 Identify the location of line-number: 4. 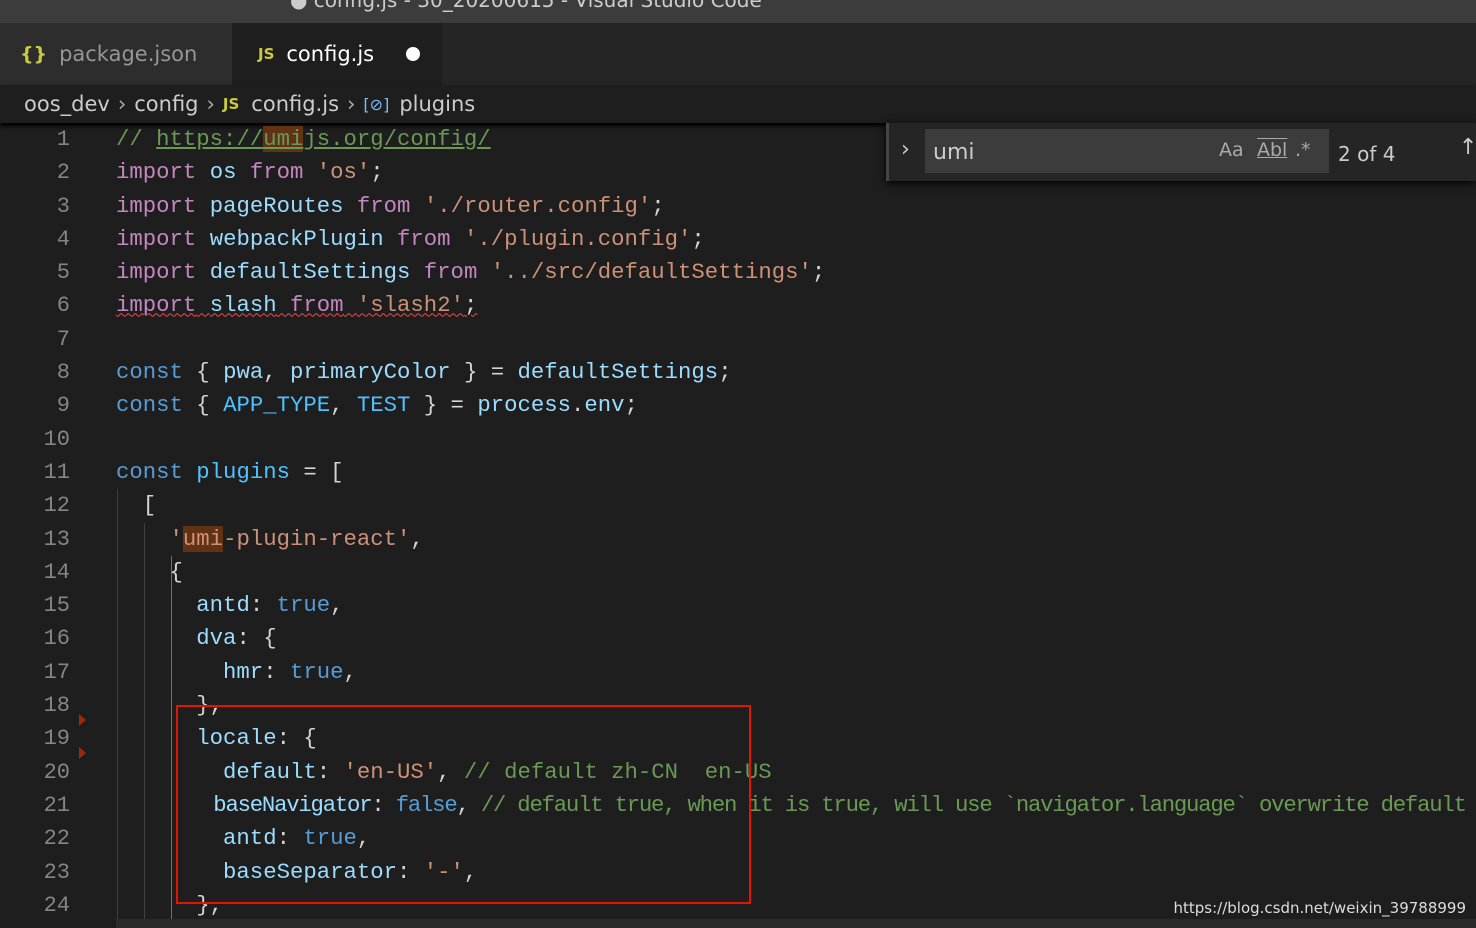
(63, 239).